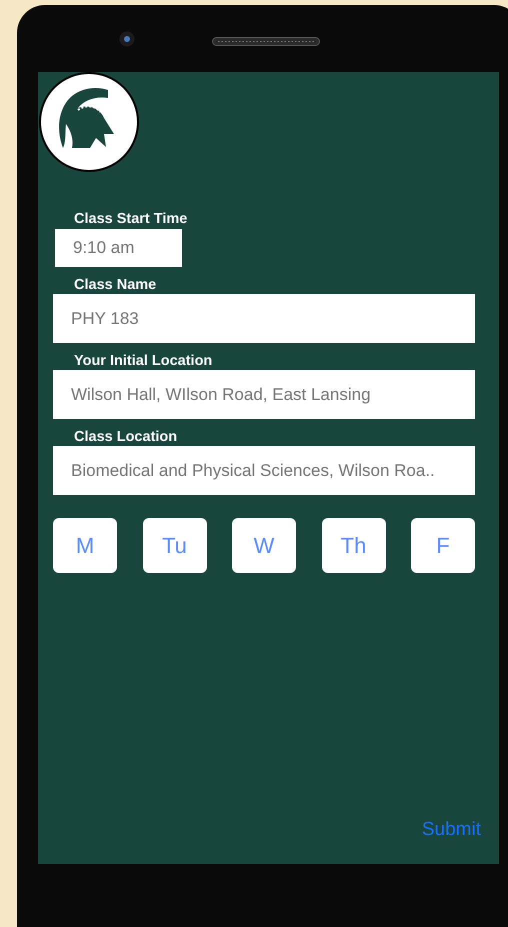  Describe the element at coordinates (354, 545) in the screenshot. I see `day-button: Th` at that location.